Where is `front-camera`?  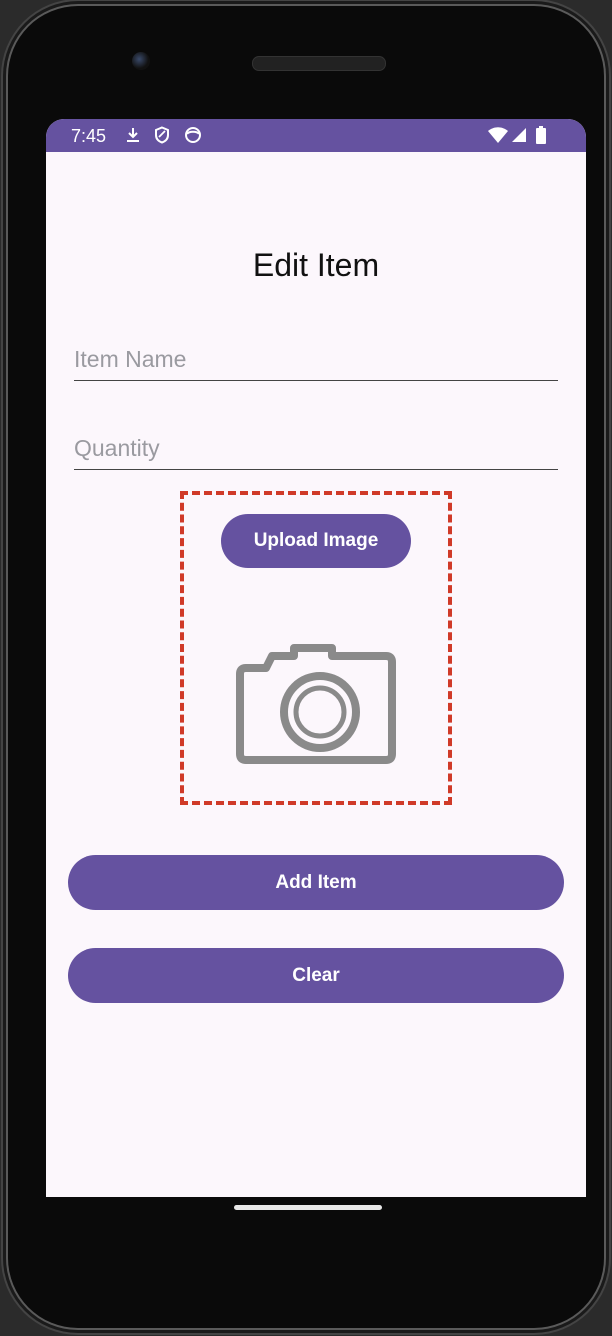 front-camera is located at coordinates (141, 61).